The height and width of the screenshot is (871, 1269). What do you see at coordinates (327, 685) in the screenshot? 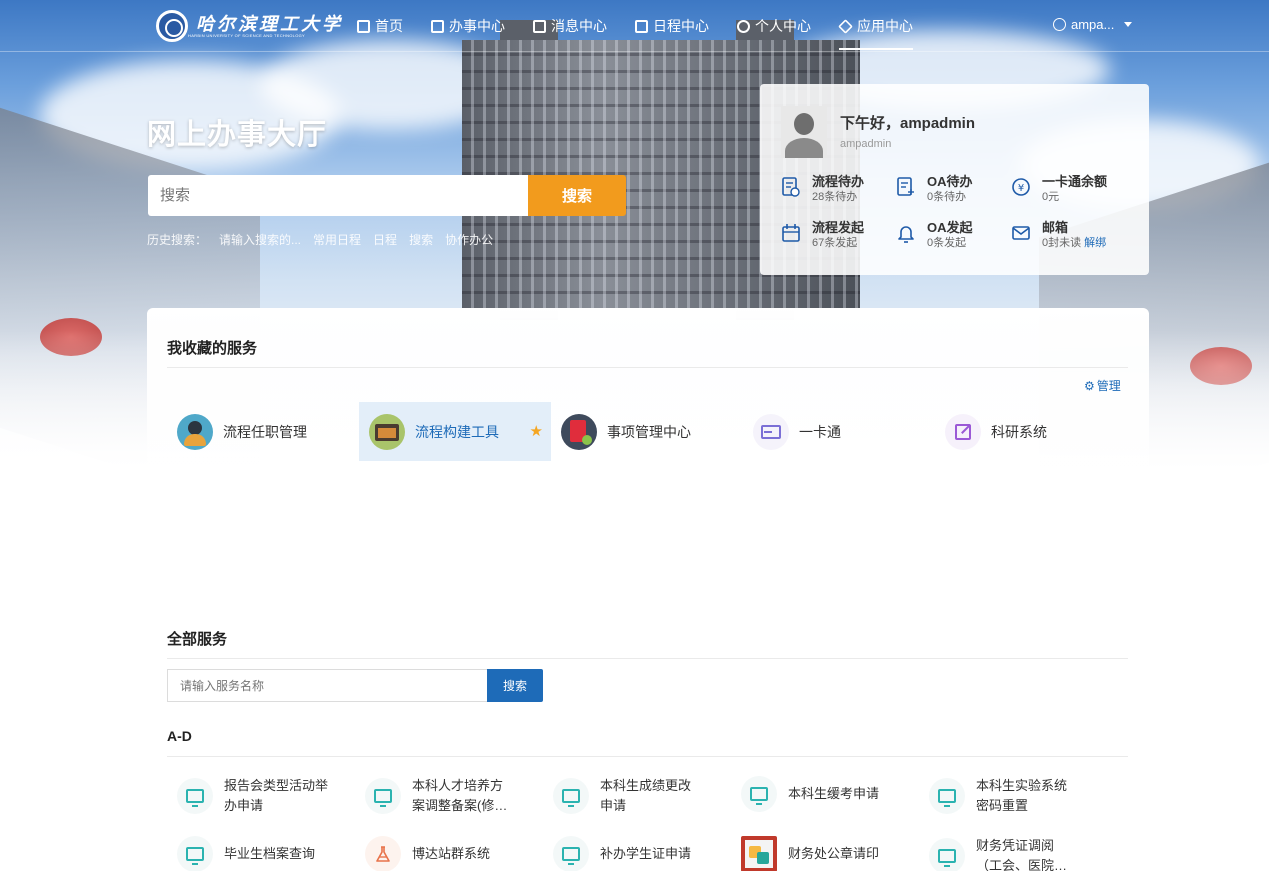
I see `service-search-input` at bounding box center [327, 685].